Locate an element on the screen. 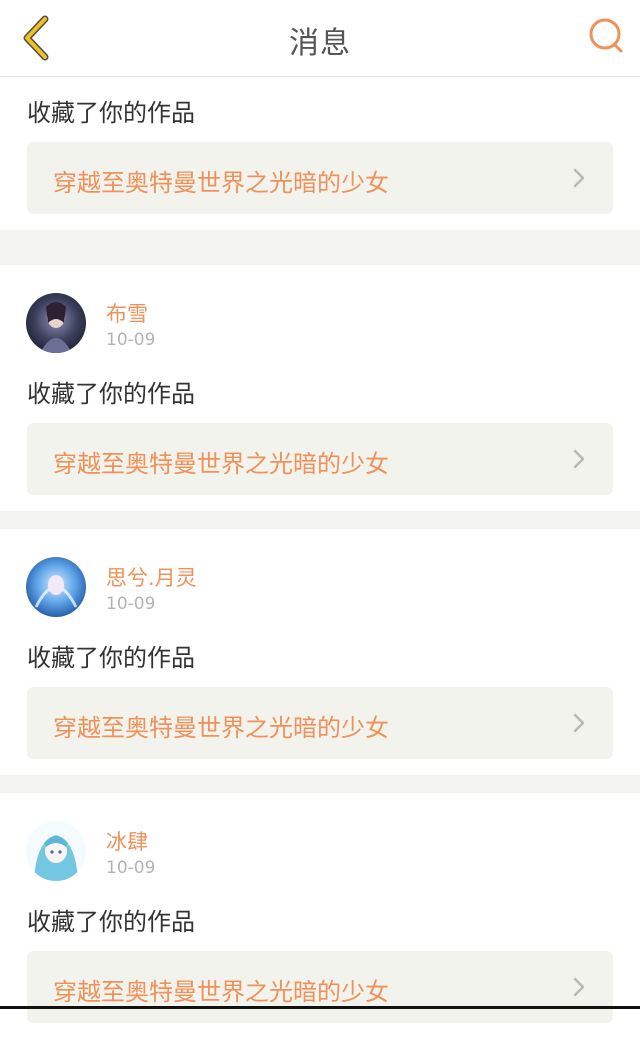 Image resolution: width=640 pixels, height=1039 pixels. username: 布雪 is located at coordinates (127, 313).